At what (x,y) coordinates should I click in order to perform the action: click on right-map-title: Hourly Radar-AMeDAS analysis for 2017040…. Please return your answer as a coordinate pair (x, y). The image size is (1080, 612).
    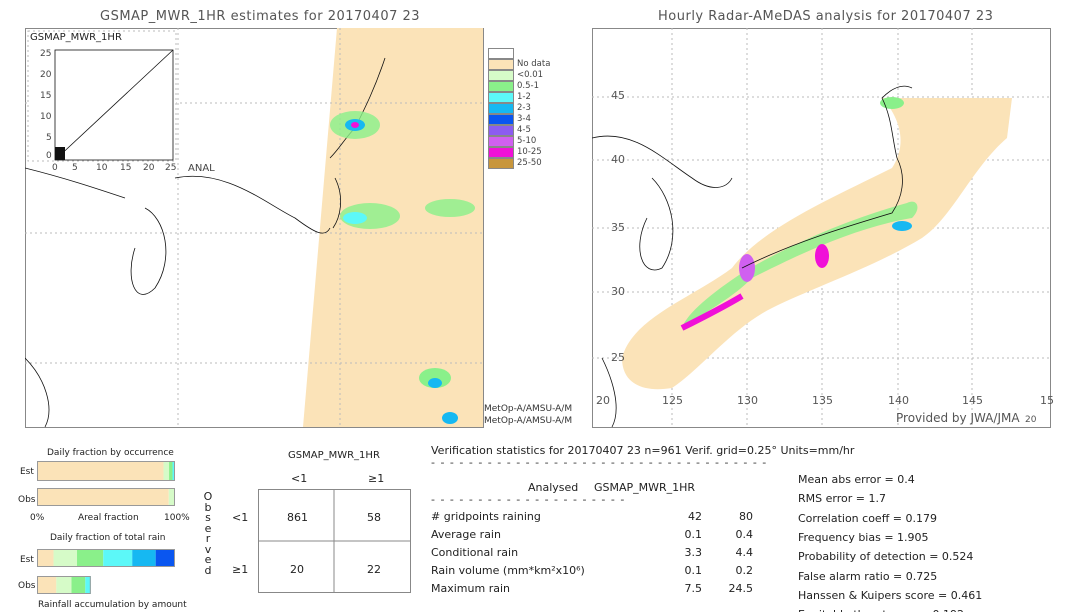
    Looking at the image, I should click on (826, 16).